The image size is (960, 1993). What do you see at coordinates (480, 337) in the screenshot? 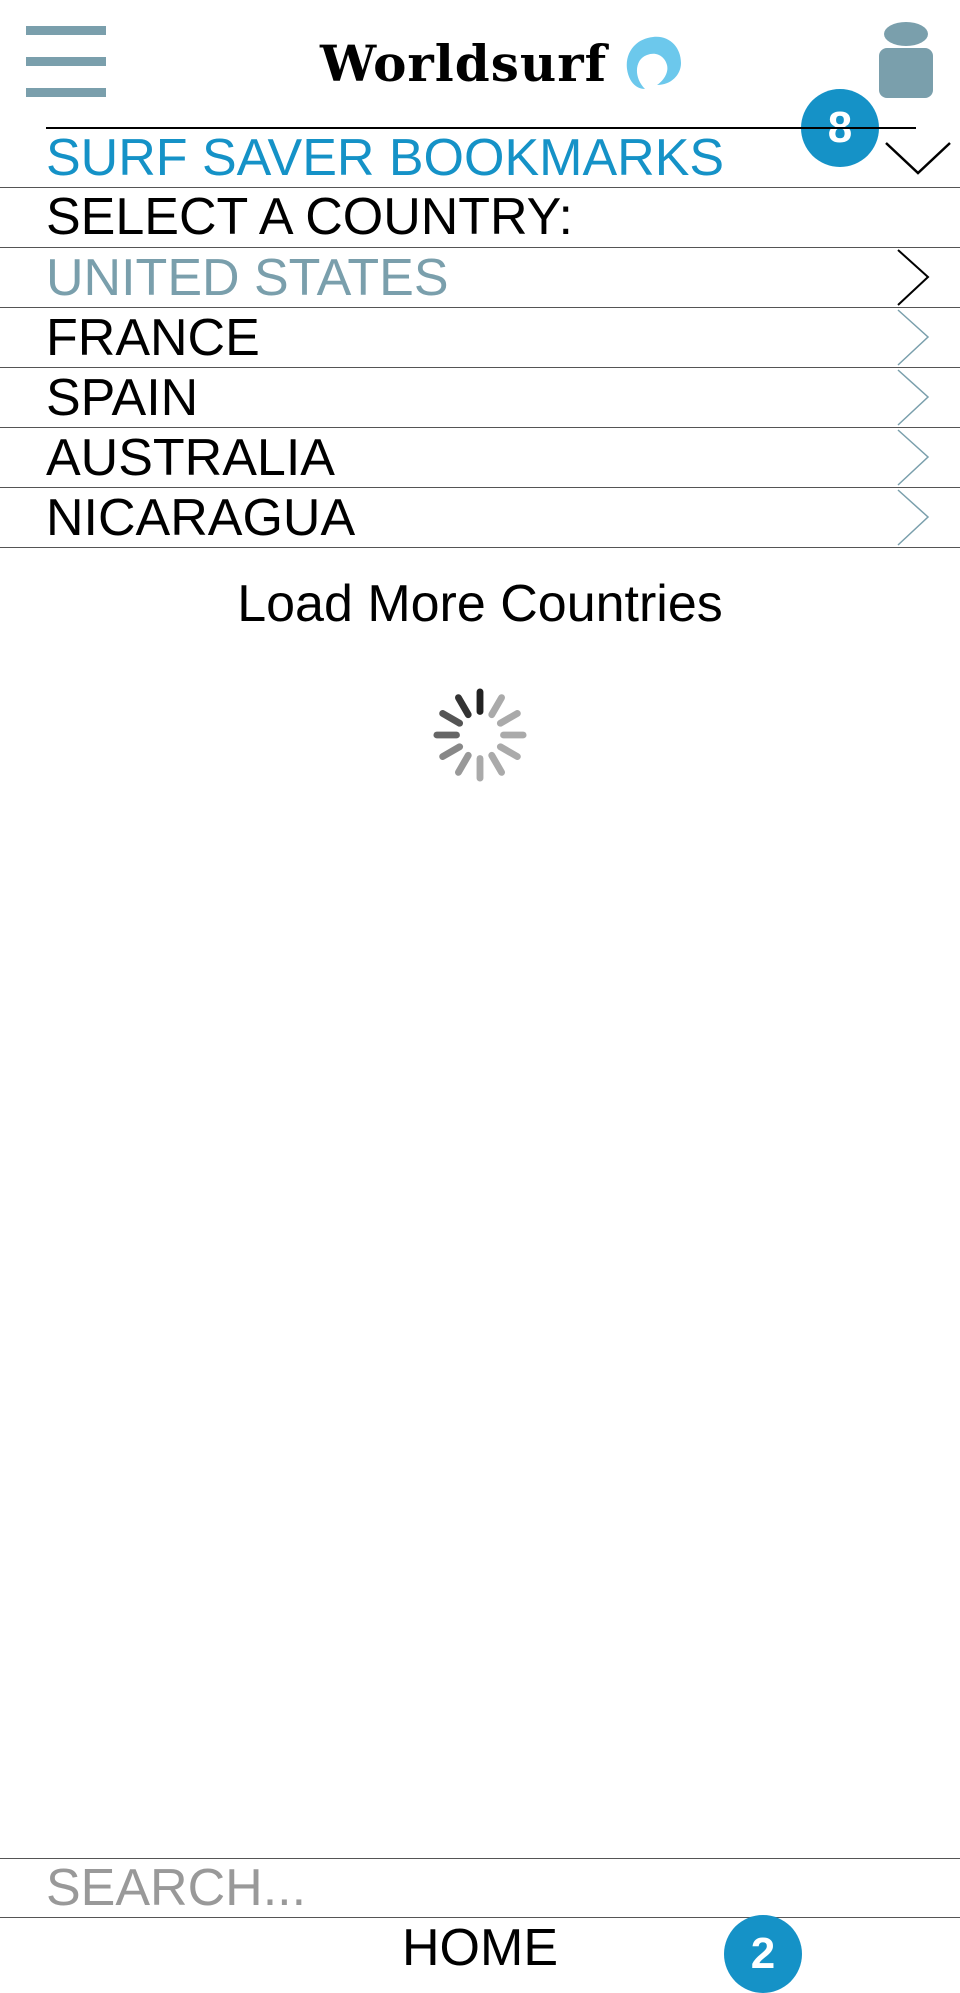
I see `country-item-france: FRANCE` at bounding box center [480, 337].